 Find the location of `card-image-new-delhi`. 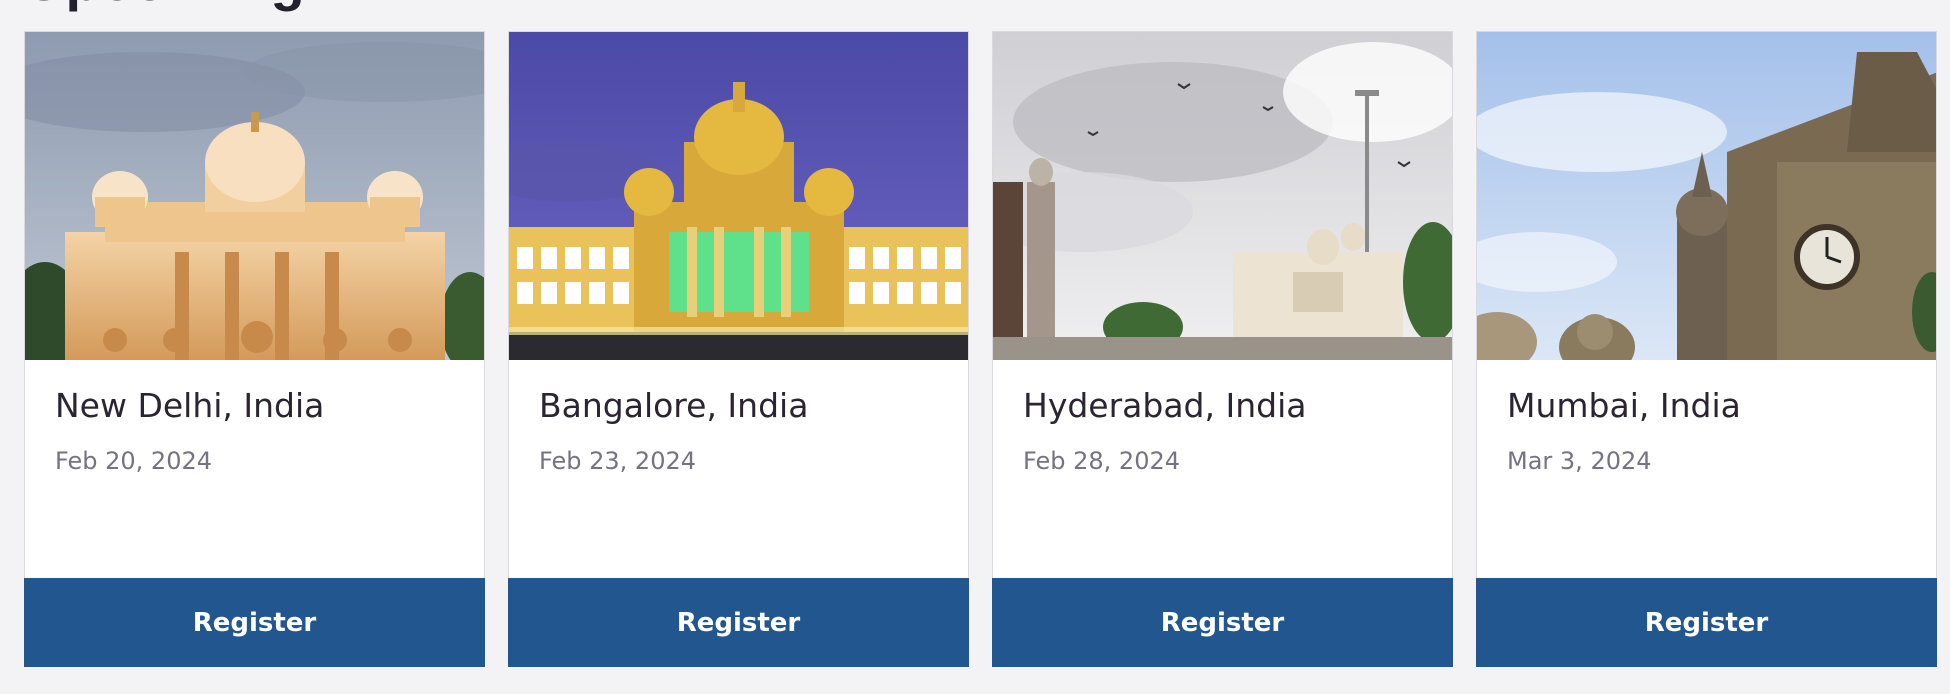

card-image-new-delhi is located at coordinates (254, 196).